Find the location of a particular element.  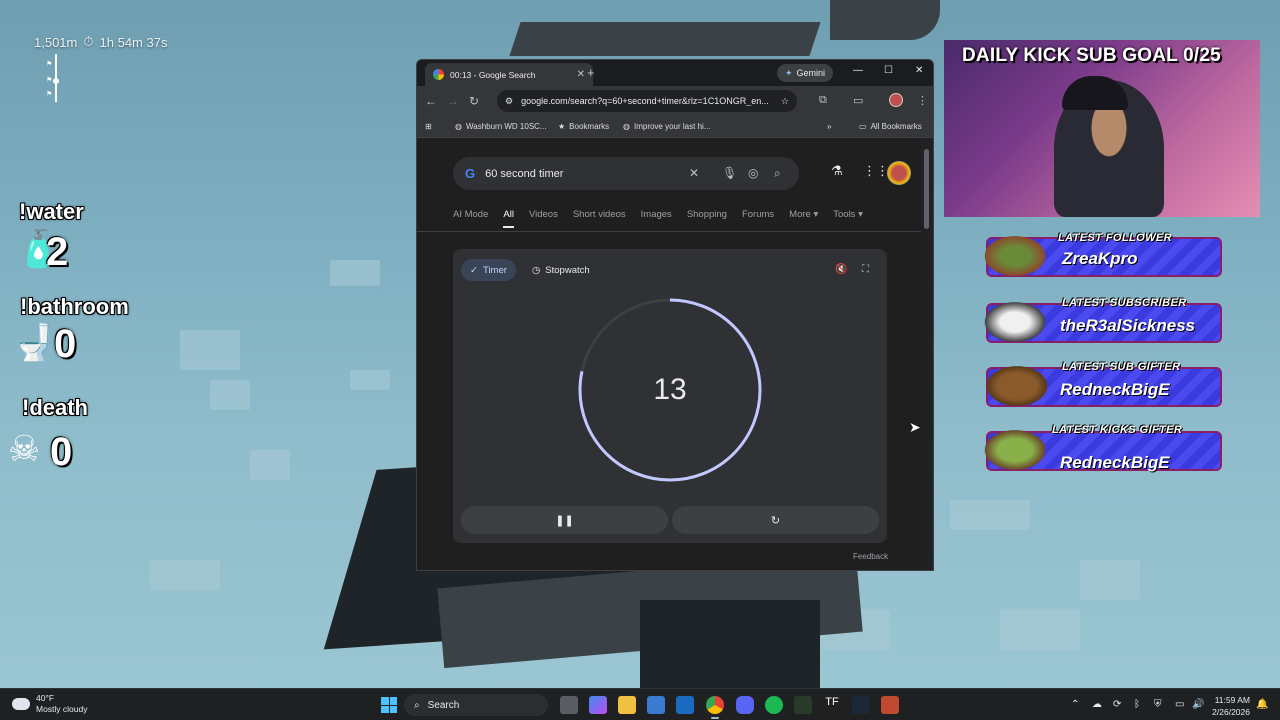

security-icon: ⛨ is located at coordinates (1158, 704).